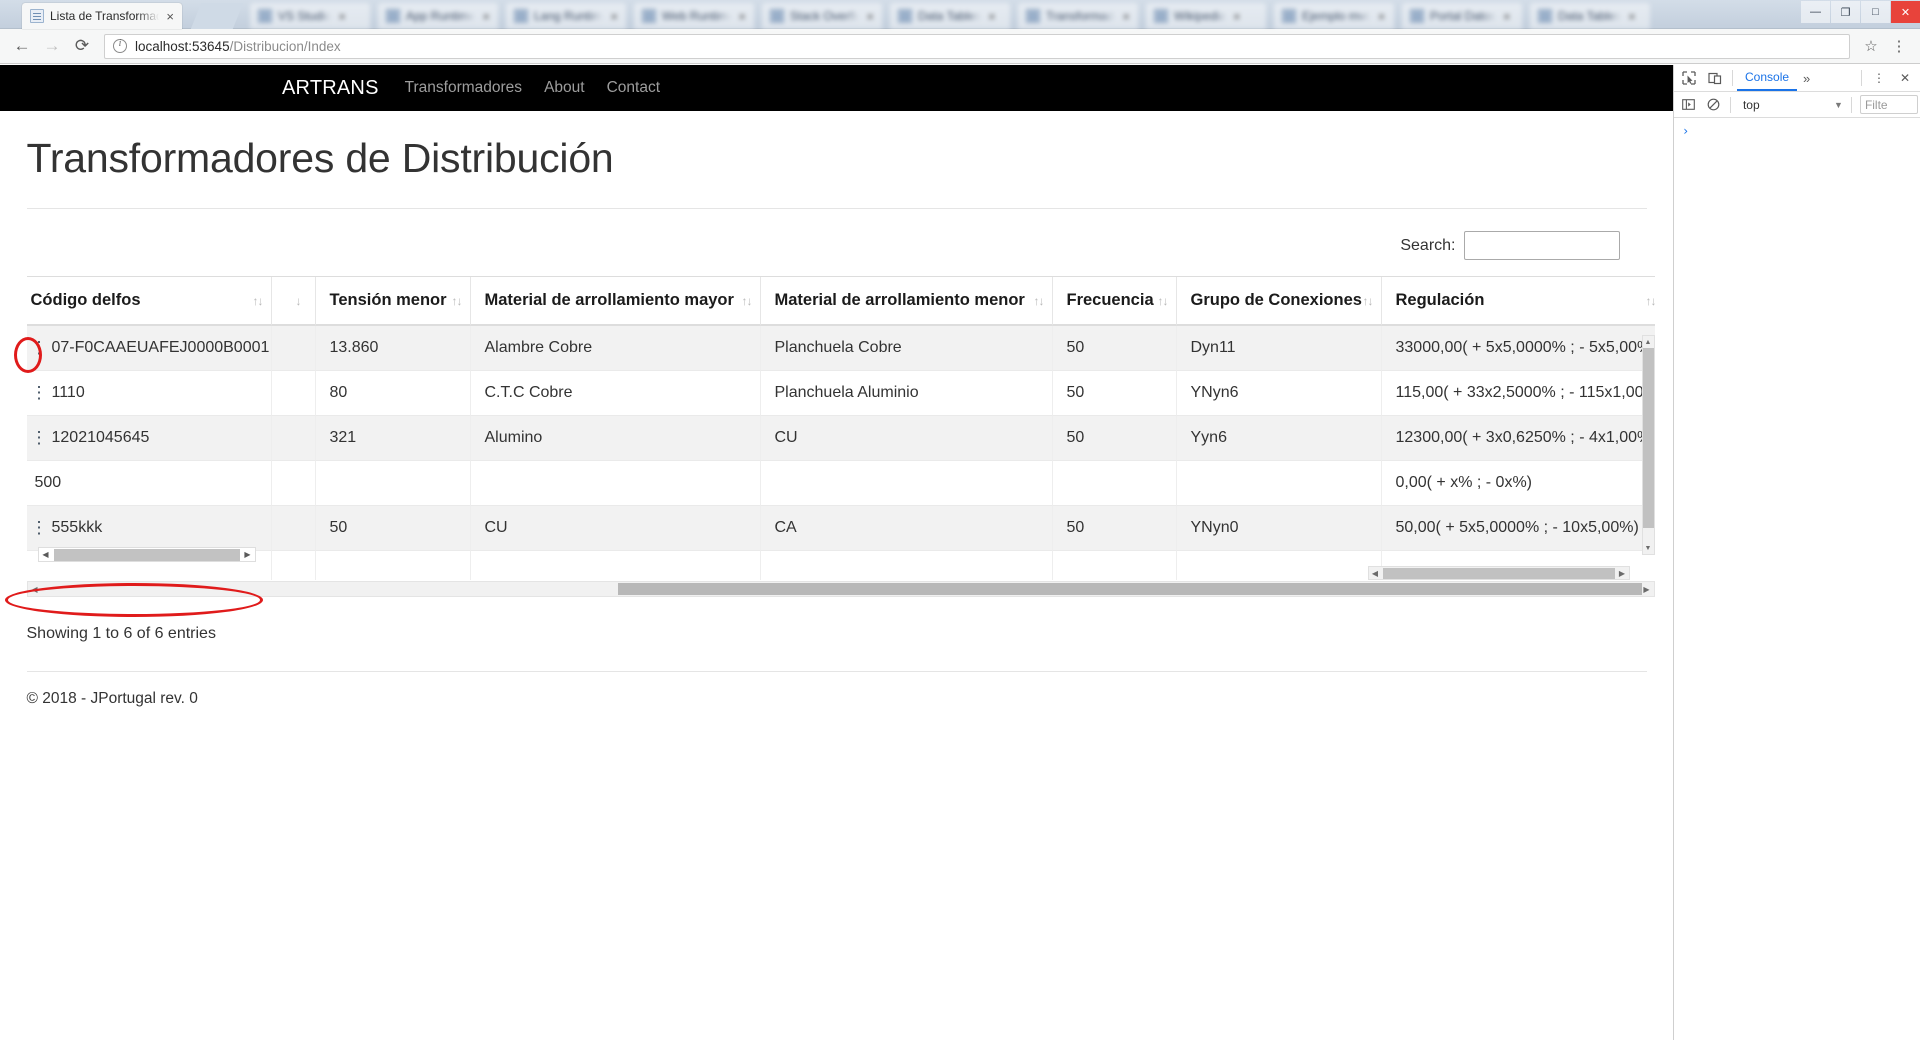 The image size is (1920, 1040). What do you see at coordinates (1713, 104) in the screenshot?
I see `clear-console-icon` at bounding box center [1713, 104].